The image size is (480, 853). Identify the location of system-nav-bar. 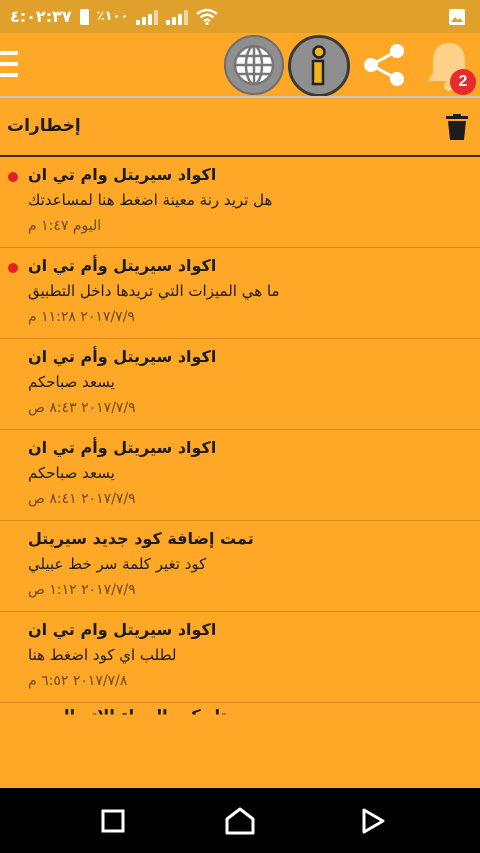
(240, 820).